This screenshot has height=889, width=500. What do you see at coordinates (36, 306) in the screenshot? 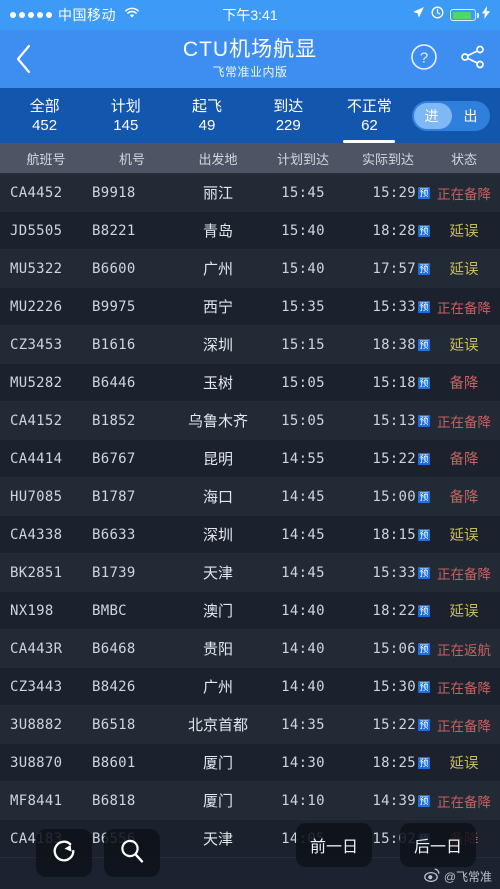
I see `cell-flight-no: MU2226` at bounding box center [36, 306].